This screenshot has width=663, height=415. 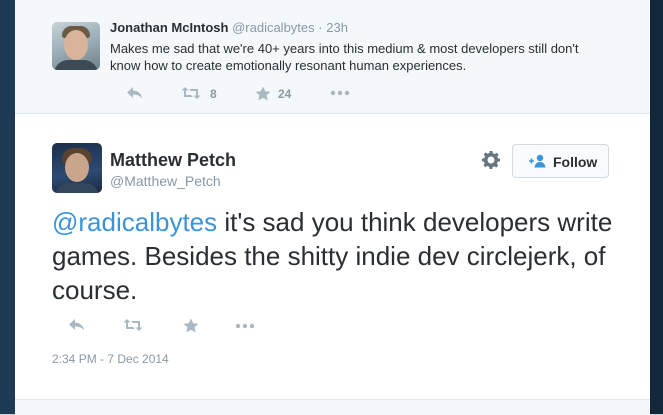 I want to click on parent-tweet-actions: 8 24, so click(x=260, y=94).